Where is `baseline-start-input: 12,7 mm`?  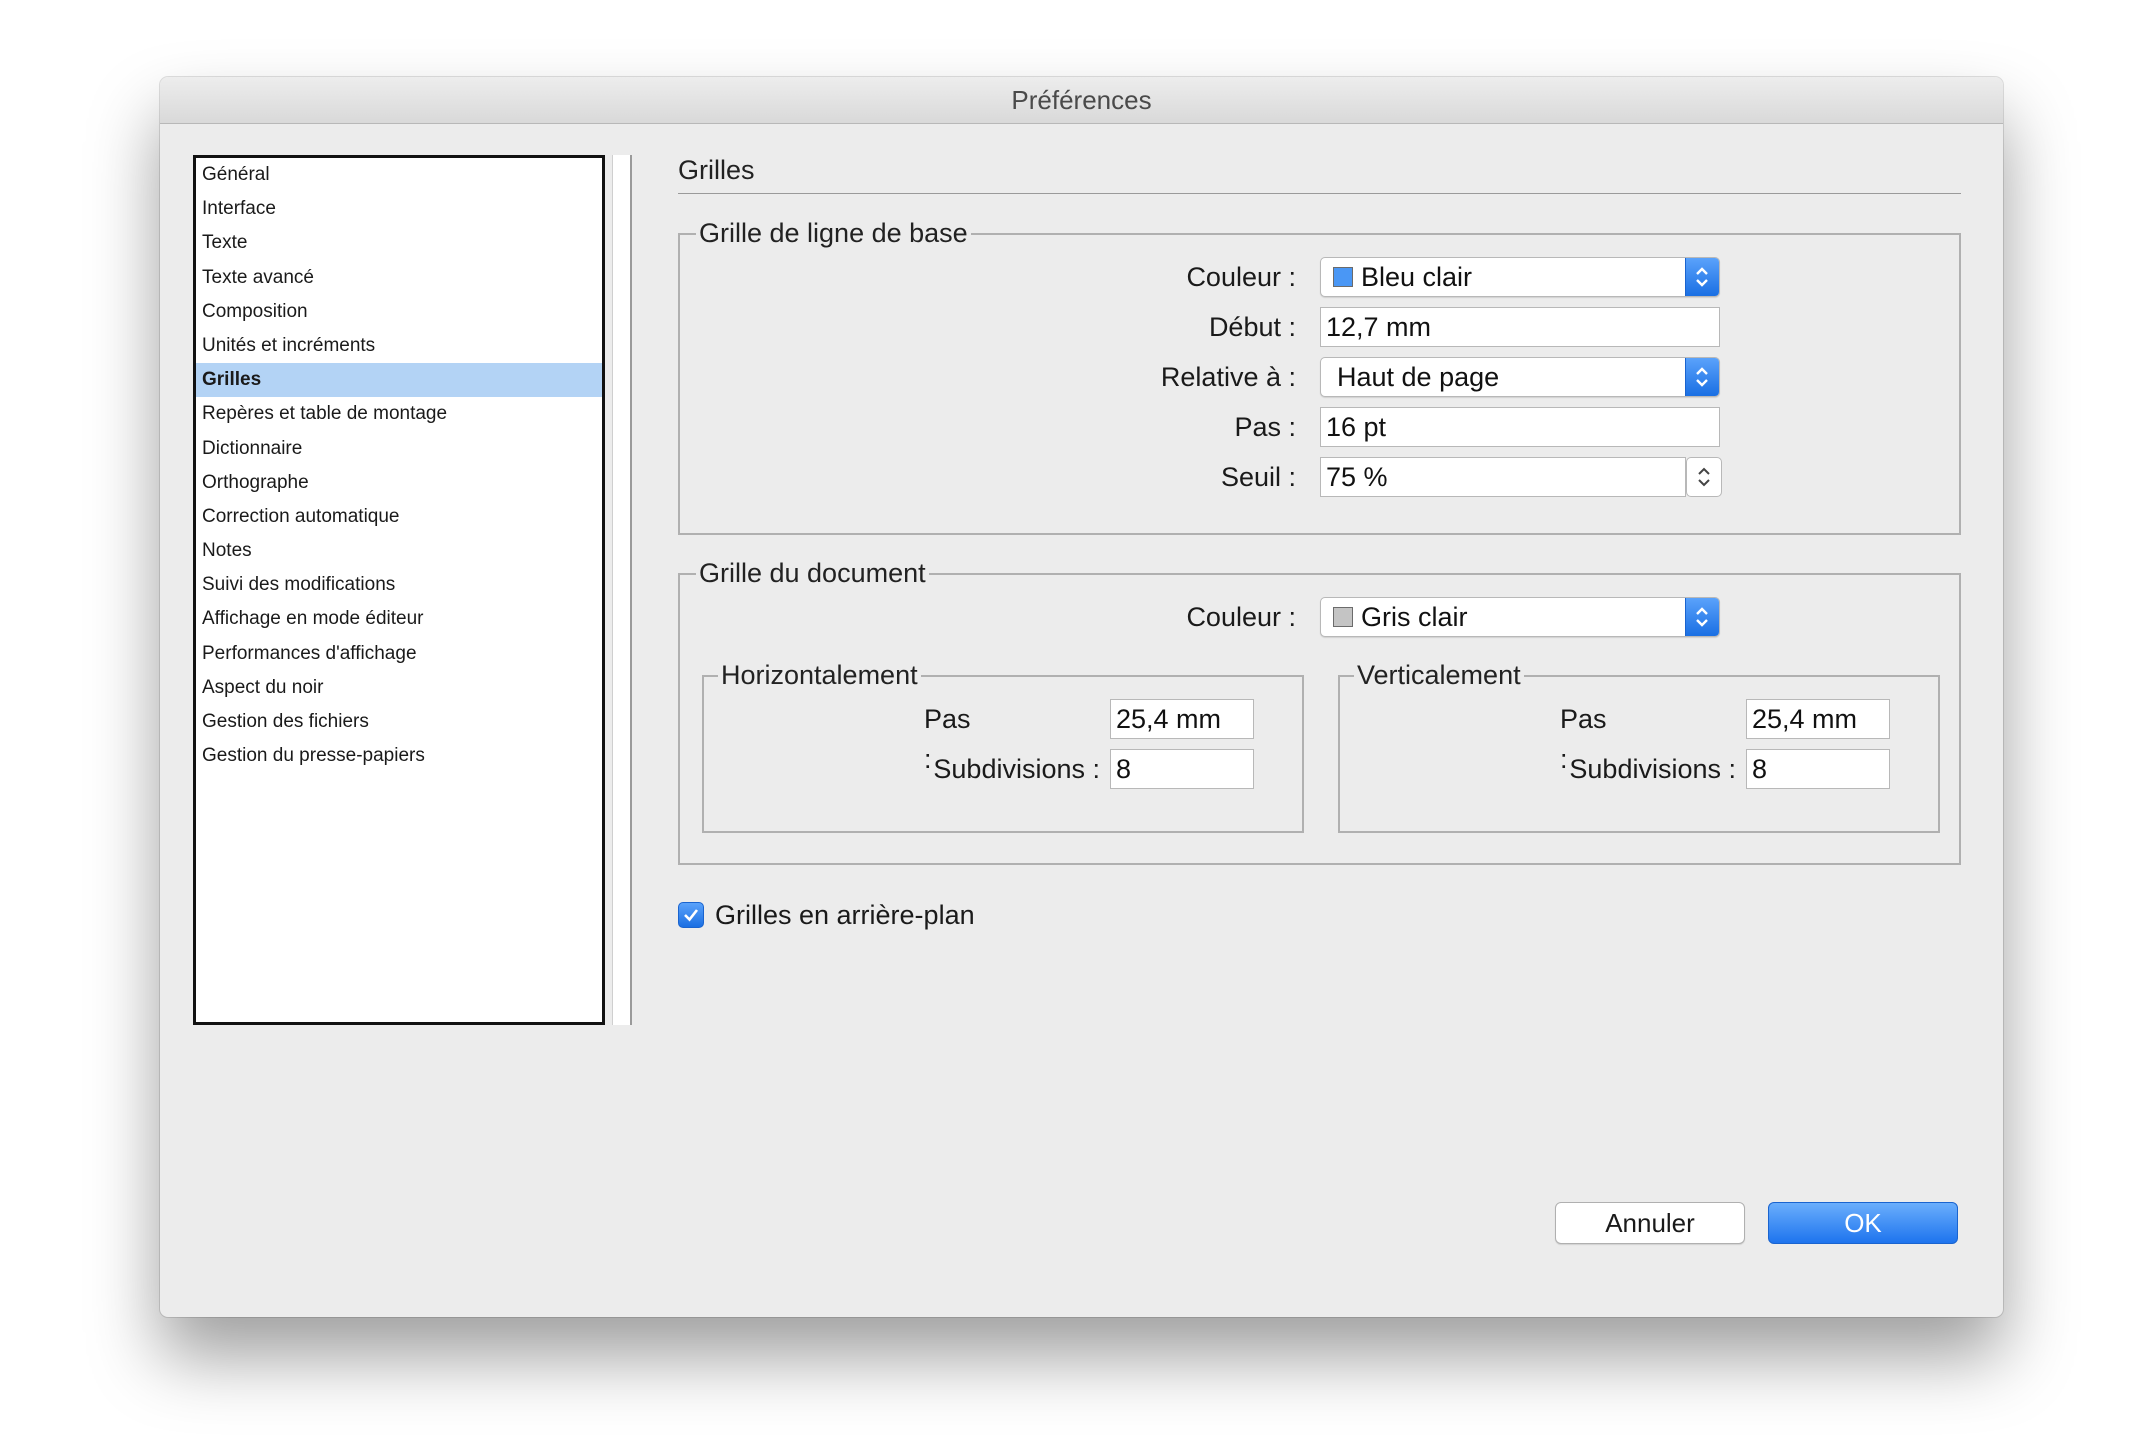
baseline-start-input: 12,7 mm is located at coordinates (1520, 327).